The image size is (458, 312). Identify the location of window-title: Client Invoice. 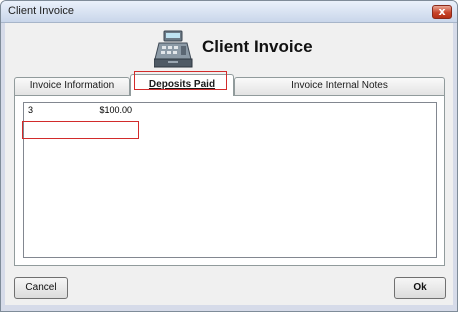
(41, 11).